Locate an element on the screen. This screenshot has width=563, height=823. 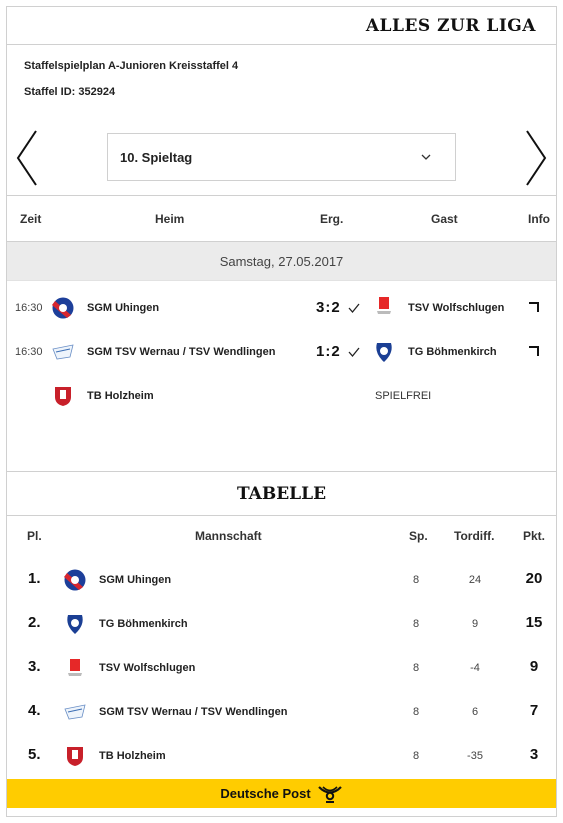
col-pl: Pl. is located at coordinates (34, 536).